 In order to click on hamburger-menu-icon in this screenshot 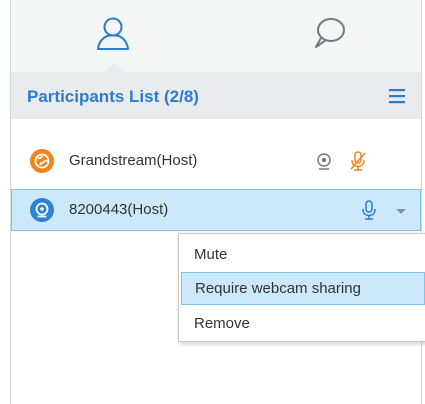, I will do `click(397, 96)`.